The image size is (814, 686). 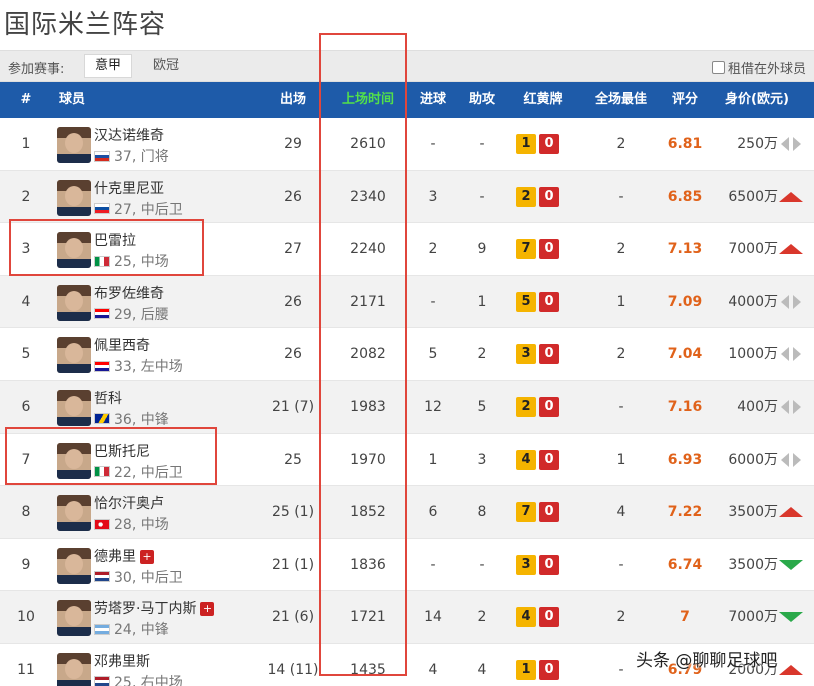 What do you see at coordinates (368, 354) in the screenshot?
I see `minutes-value: 2082` at bounding box center [368, 354].